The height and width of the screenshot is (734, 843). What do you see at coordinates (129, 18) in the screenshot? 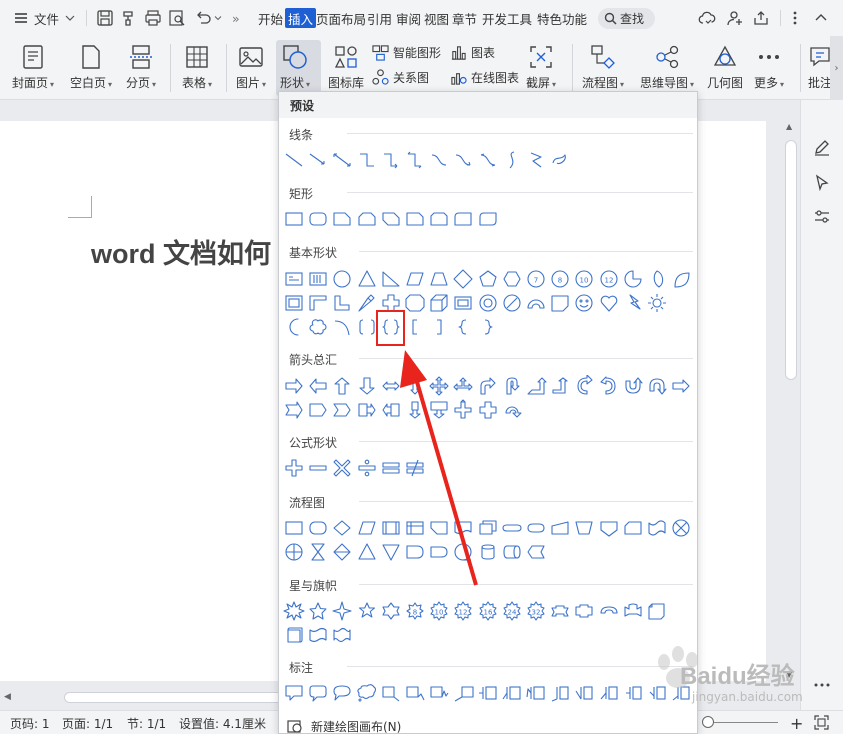
I see `format-painter-icon` at bounding box center [129, 18].